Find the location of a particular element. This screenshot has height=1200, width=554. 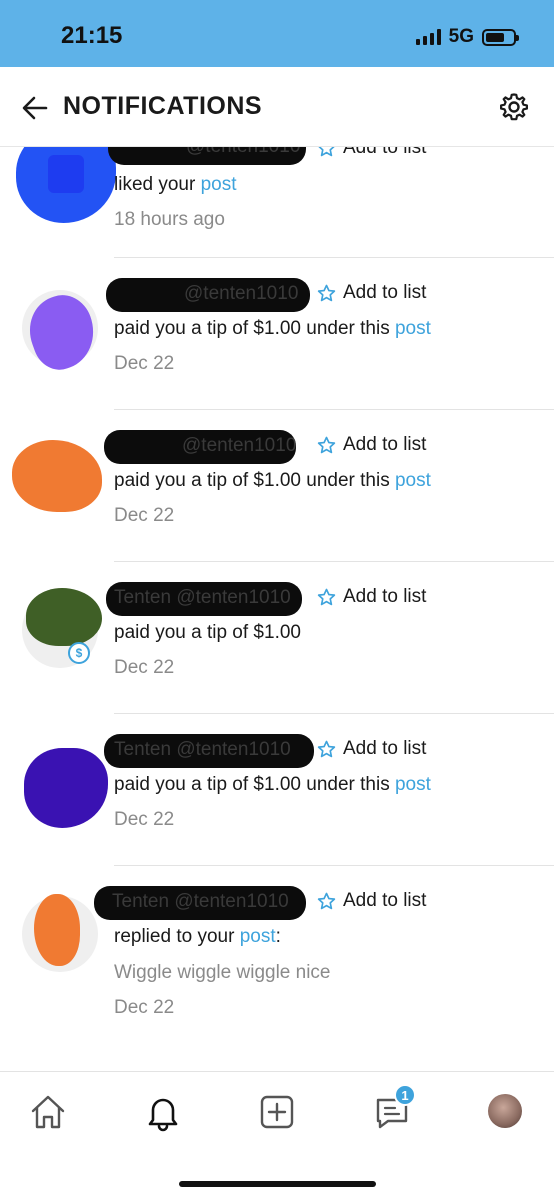

home-icon is located at coordinates (48, 1112).